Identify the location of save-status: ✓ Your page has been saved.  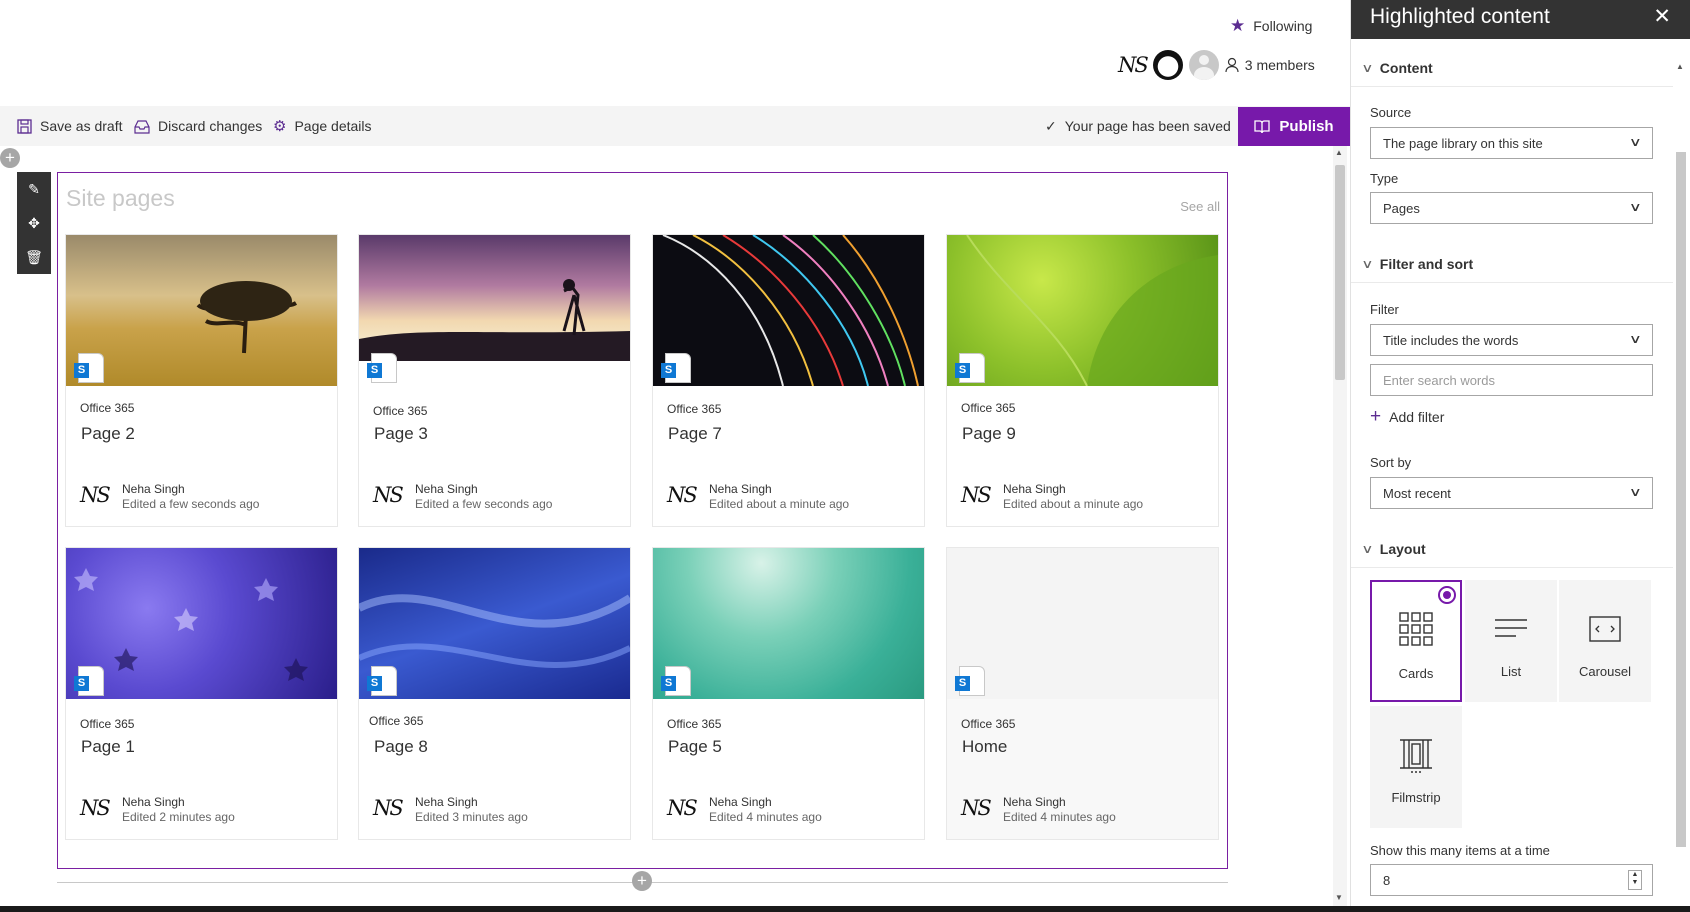
(1138, 126).